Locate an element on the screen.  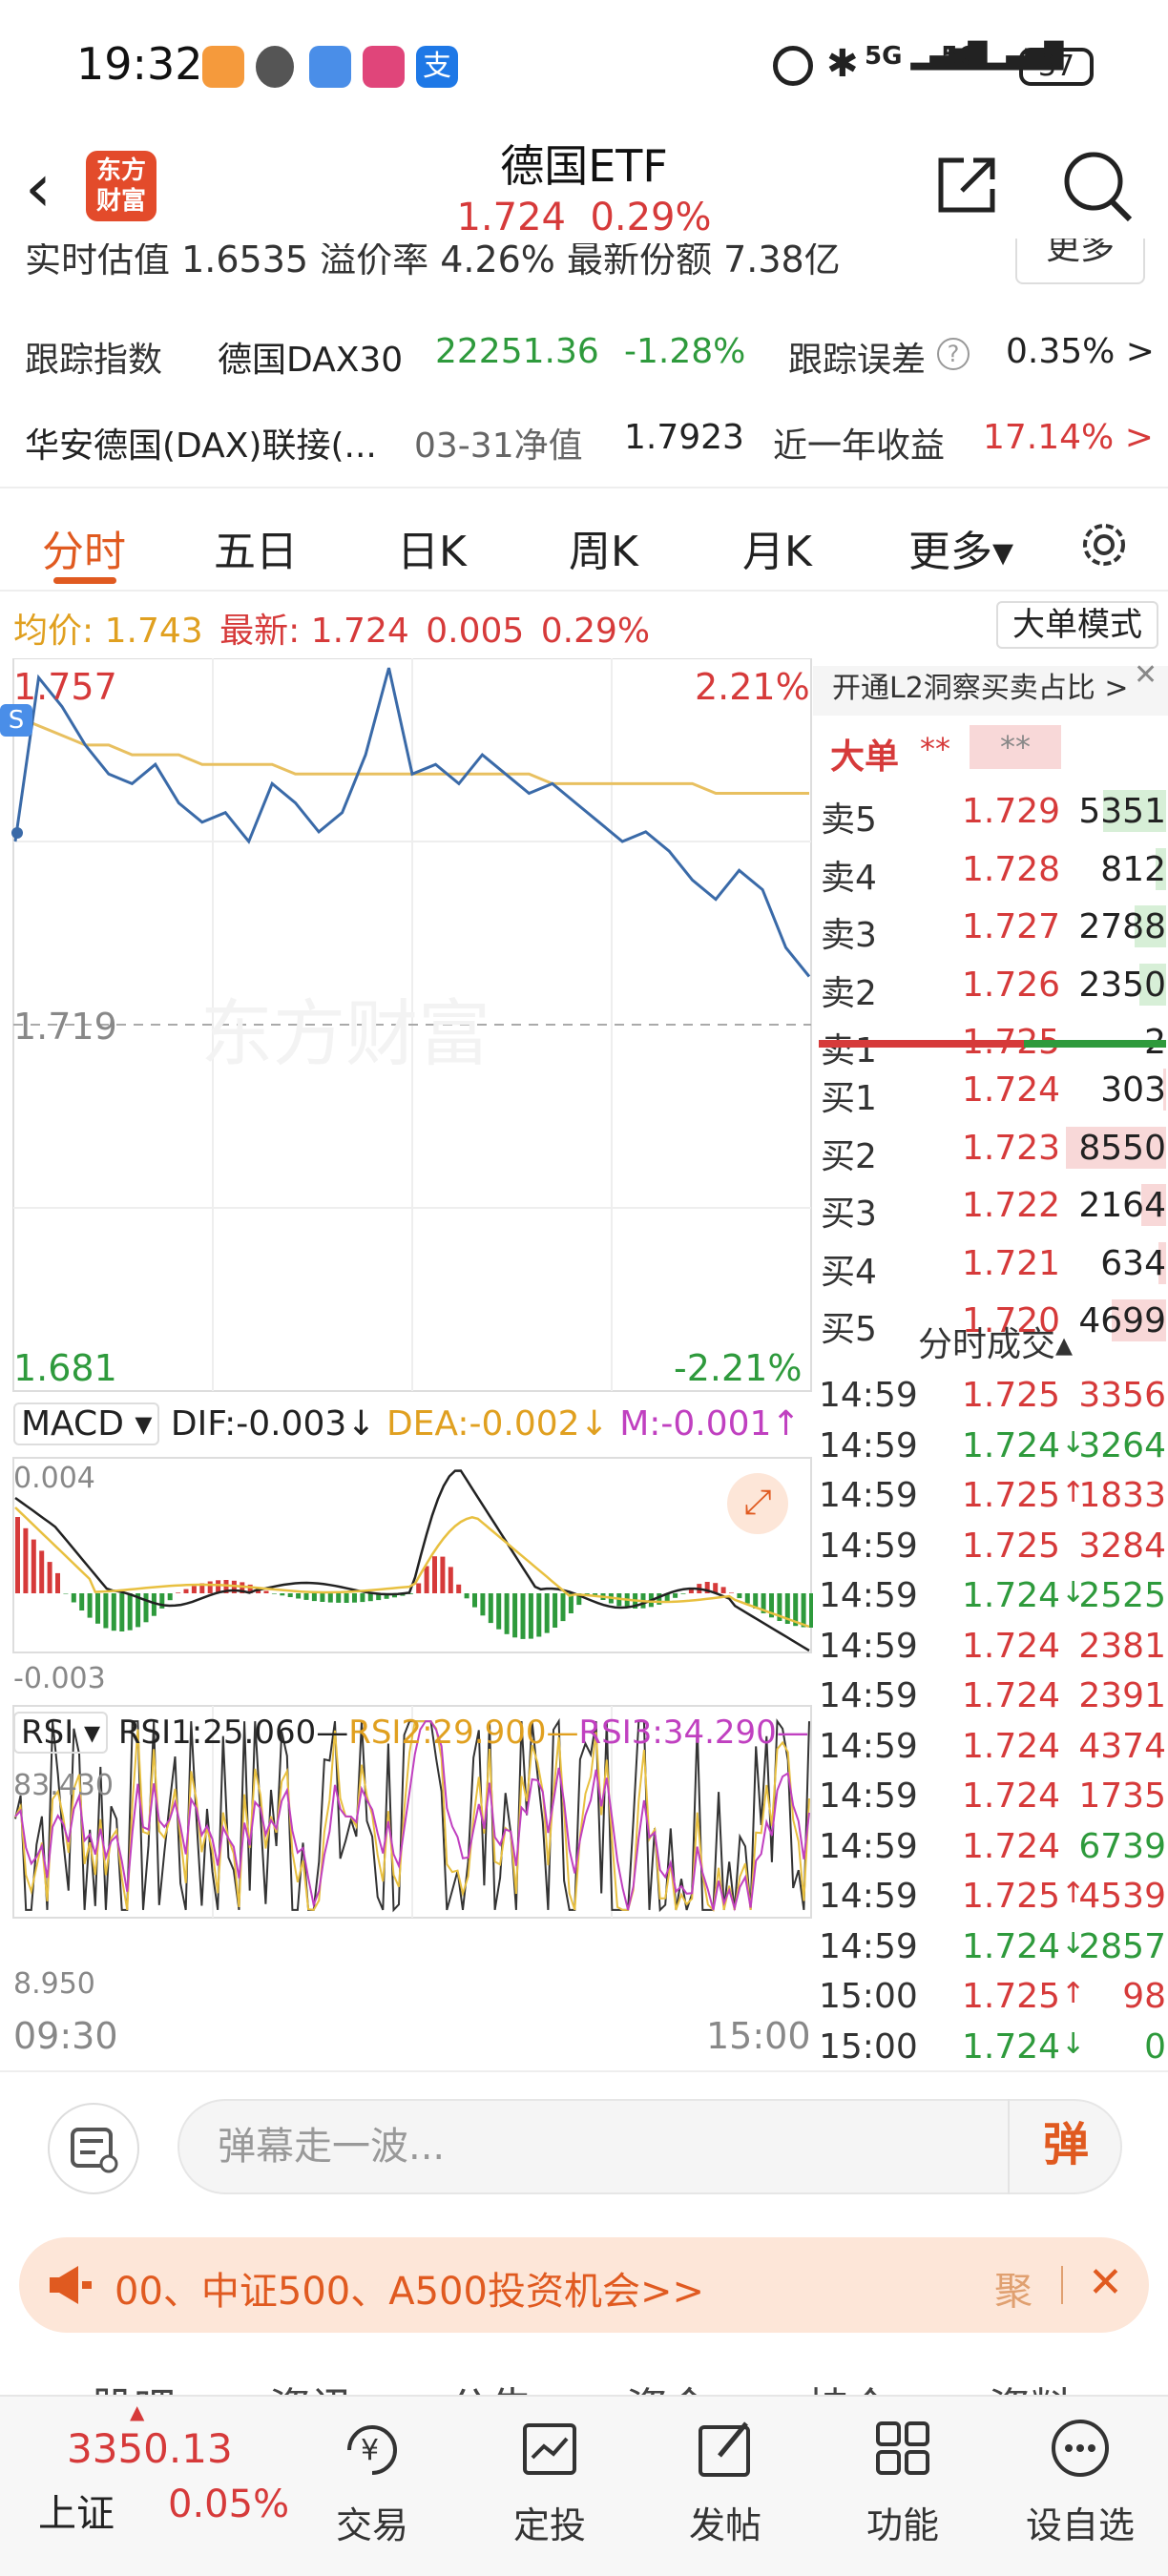
banner-close-icon: ✕ is located at coordinates (1105, 2282).